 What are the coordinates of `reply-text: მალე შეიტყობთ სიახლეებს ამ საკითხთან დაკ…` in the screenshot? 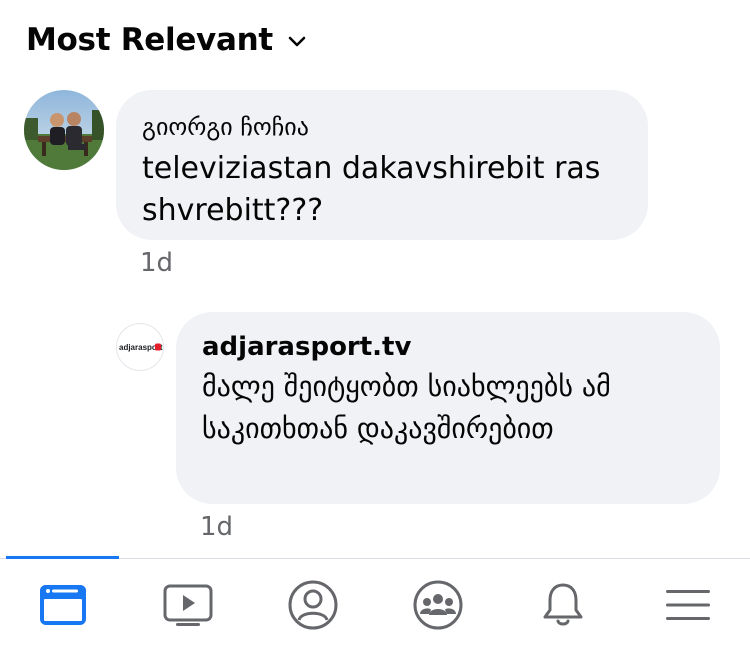 It's located at (406, 407).